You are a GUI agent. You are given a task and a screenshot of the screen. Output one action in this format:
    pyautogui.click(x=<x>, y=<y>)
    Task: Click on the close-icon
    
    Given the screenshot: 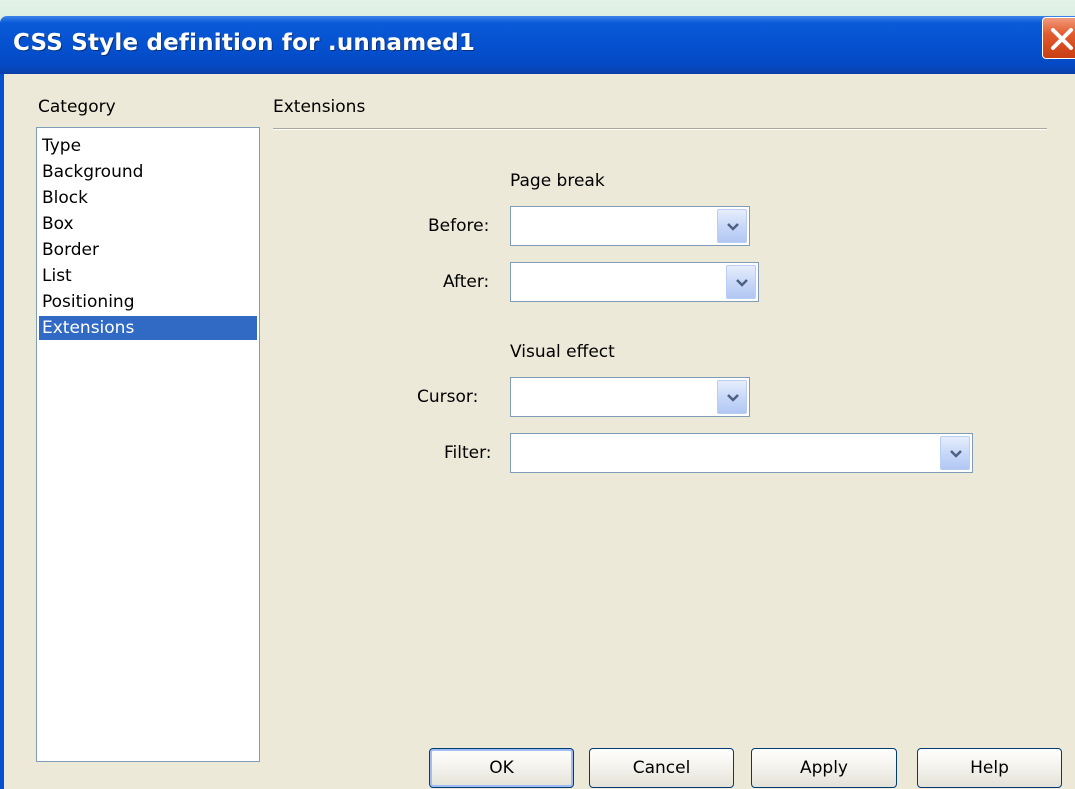 What is the action you would take?
    pyautogui.click(x=1062, y=39)
    